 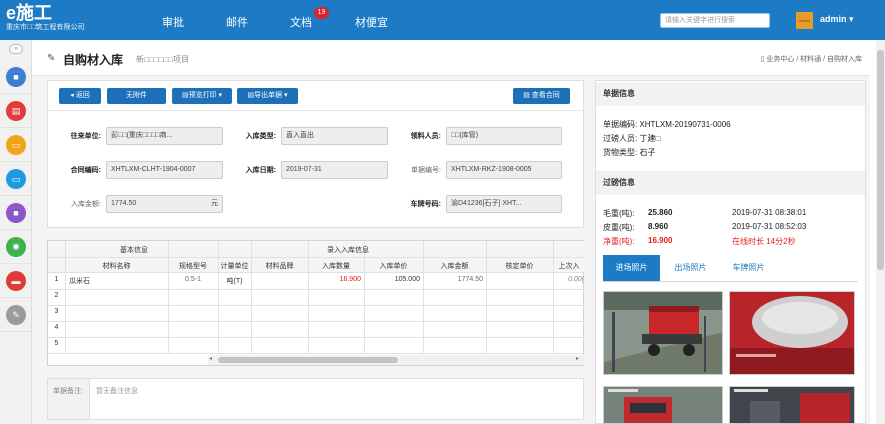 I want to click on sidebar-item-4: ▭, so click(x=16, y=179).